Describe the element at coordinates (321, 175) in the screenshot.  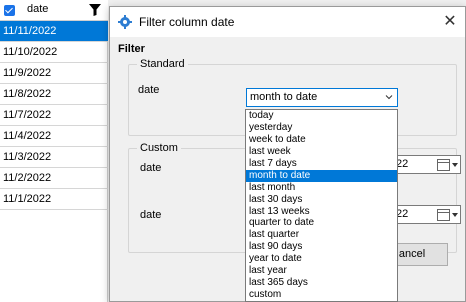
I see `dropdown-option: month to date` at that location.